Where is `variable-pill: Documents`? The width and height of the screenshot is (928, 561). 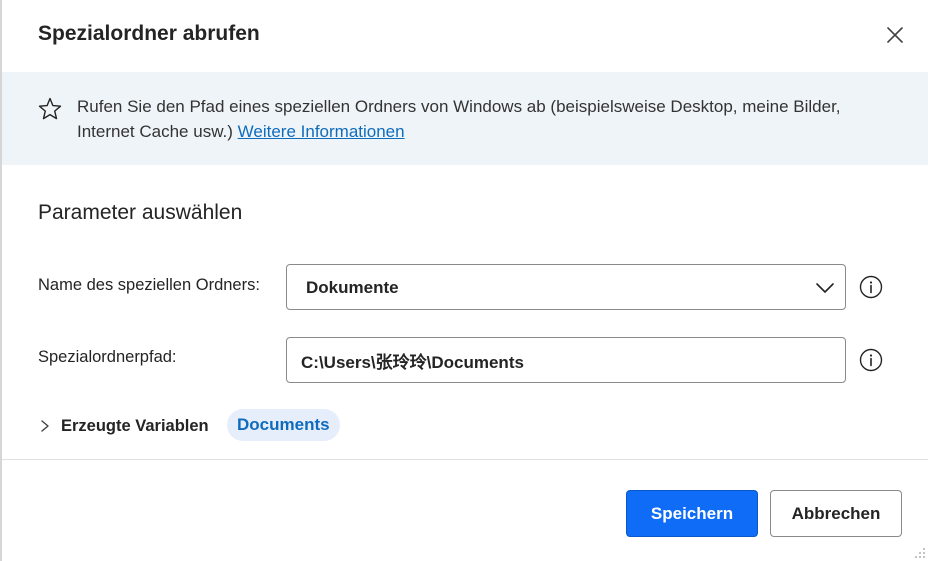
variable-pill: Documents is located at coordinates (283, 425).